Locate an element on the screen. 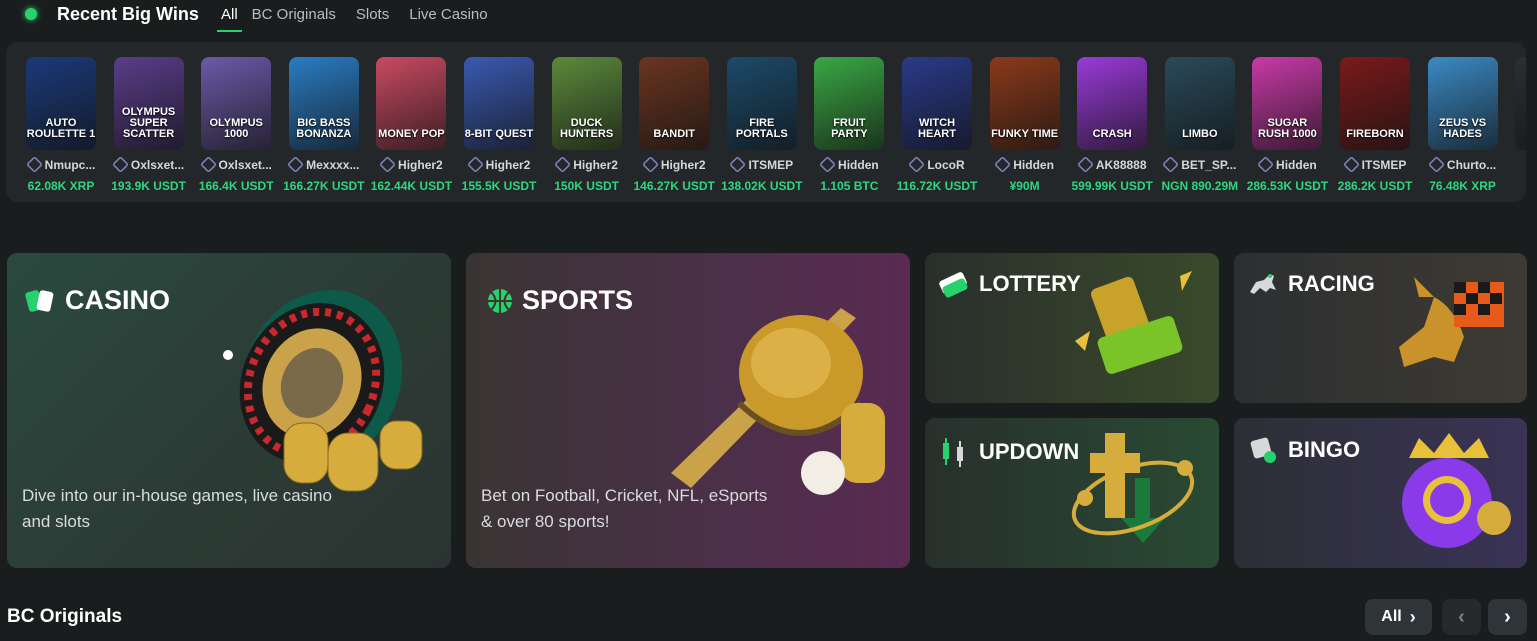 The width and height of the screenshot is (1537, 641). tab-slots: Slots is located at coordinates (377, 18).